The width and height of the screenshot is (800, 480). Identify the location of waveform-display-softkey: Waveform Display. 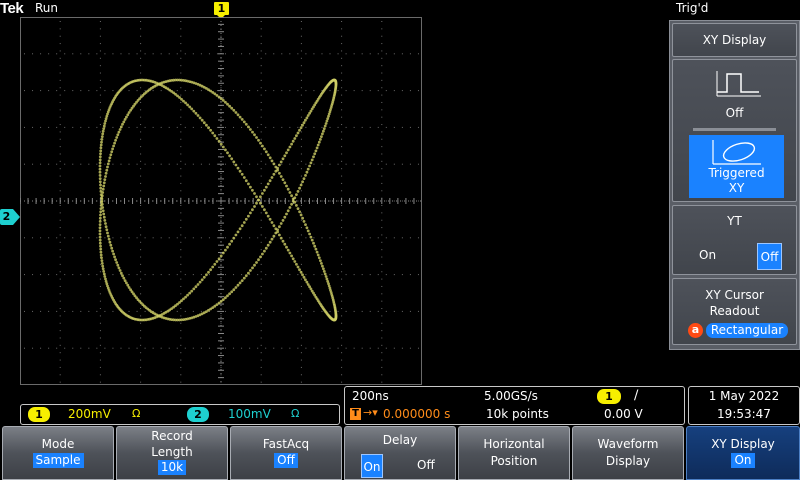
(628, 453).